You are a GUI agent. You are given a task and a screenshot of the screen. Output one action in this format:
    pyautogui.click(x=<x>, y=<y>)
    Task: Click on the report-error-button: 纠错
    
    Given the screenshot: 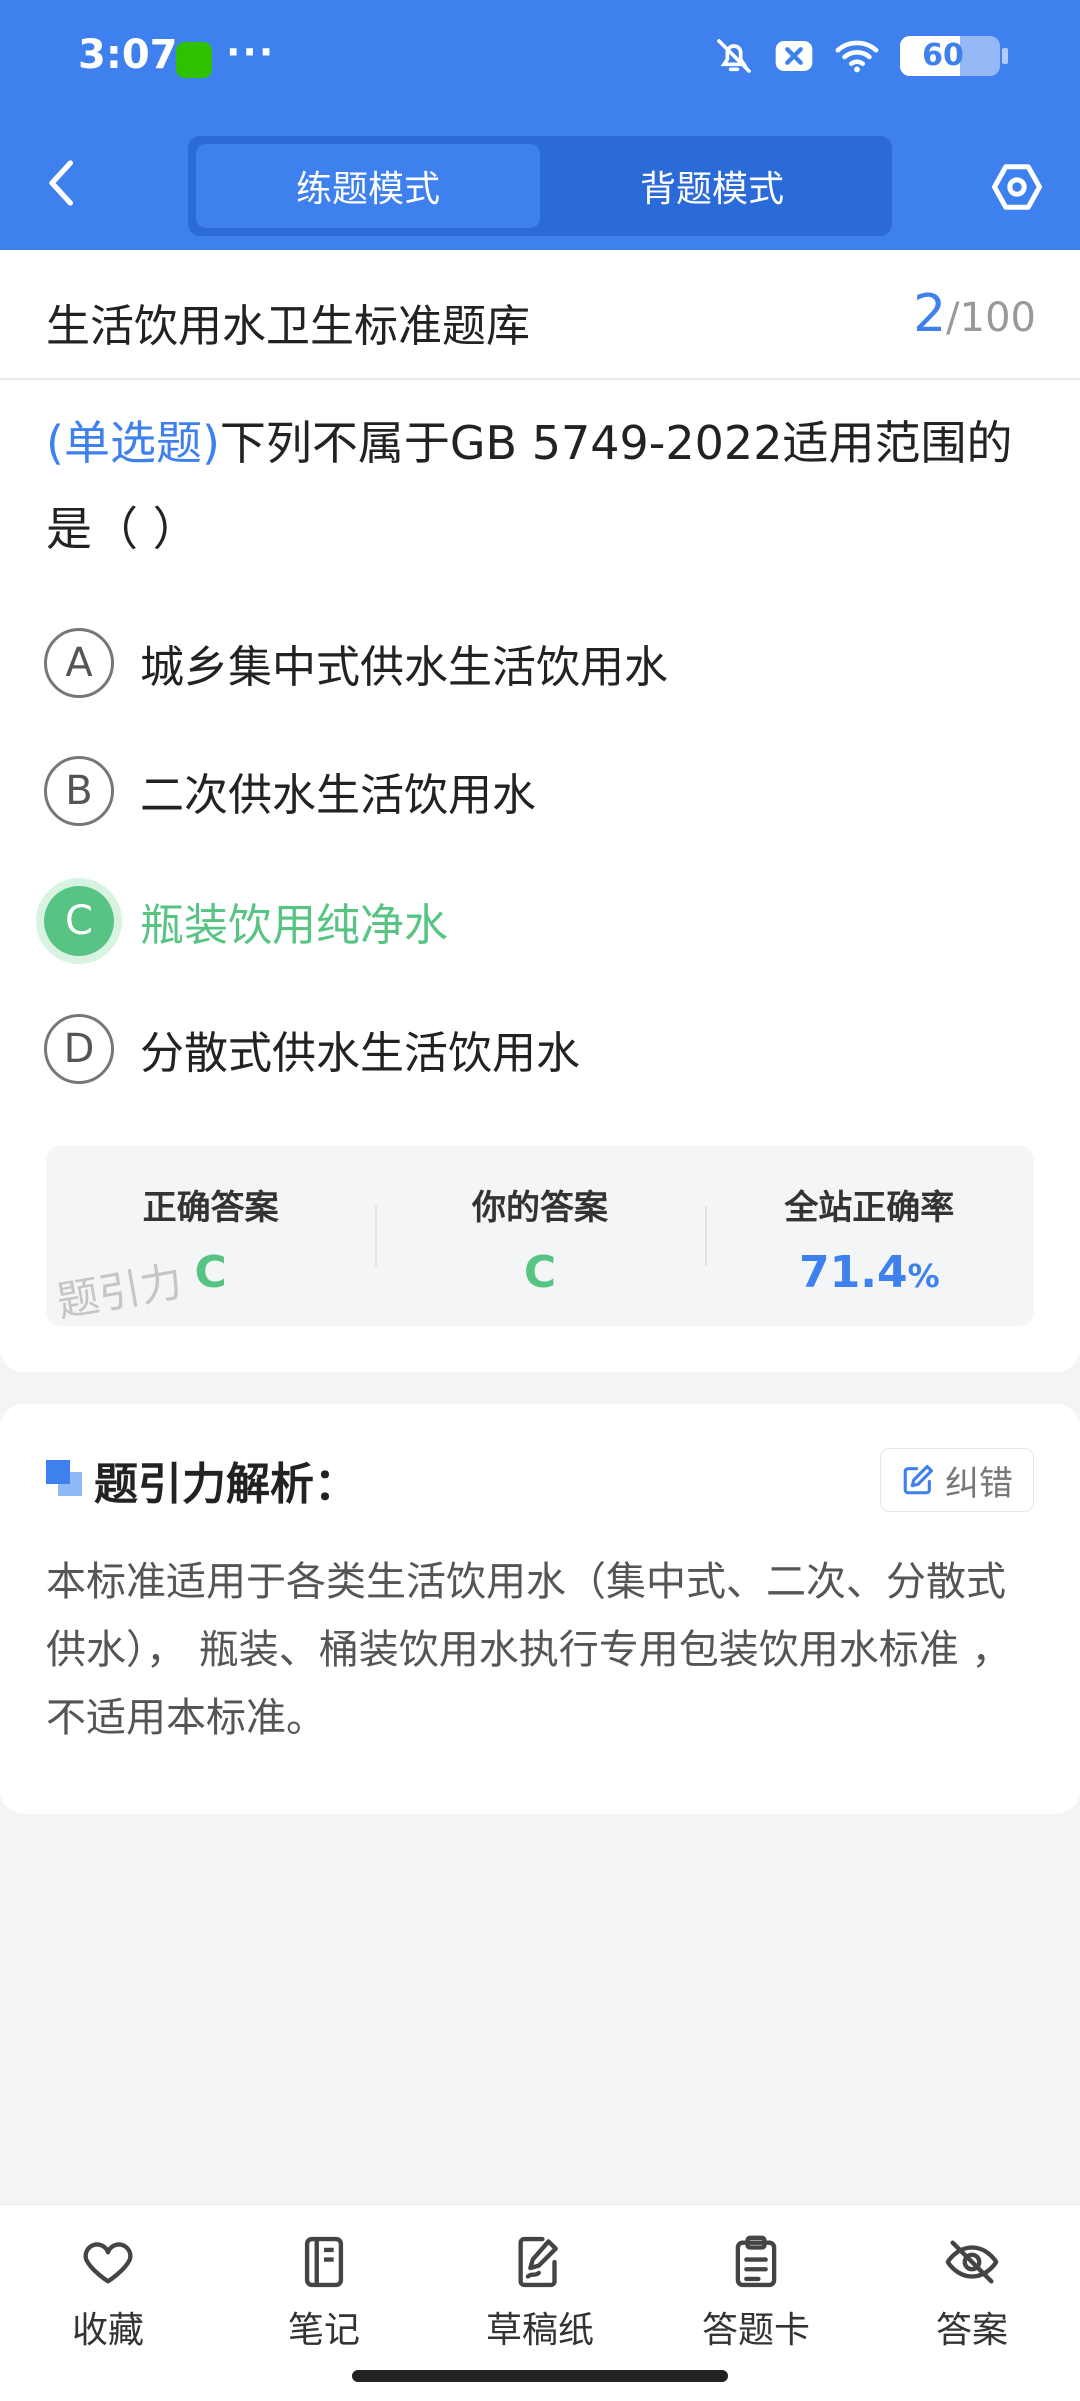 What is the action you would take?
    pyautogui.click(x=957, y=1480)
    